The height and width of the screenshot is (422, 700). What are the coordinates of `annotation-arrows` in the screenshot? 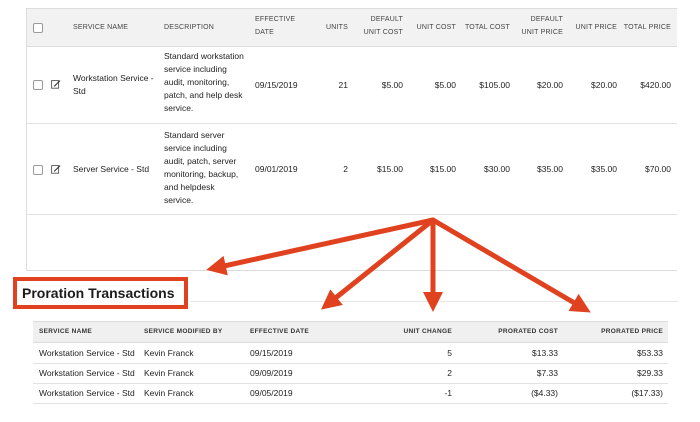 It's located at (398, 265).